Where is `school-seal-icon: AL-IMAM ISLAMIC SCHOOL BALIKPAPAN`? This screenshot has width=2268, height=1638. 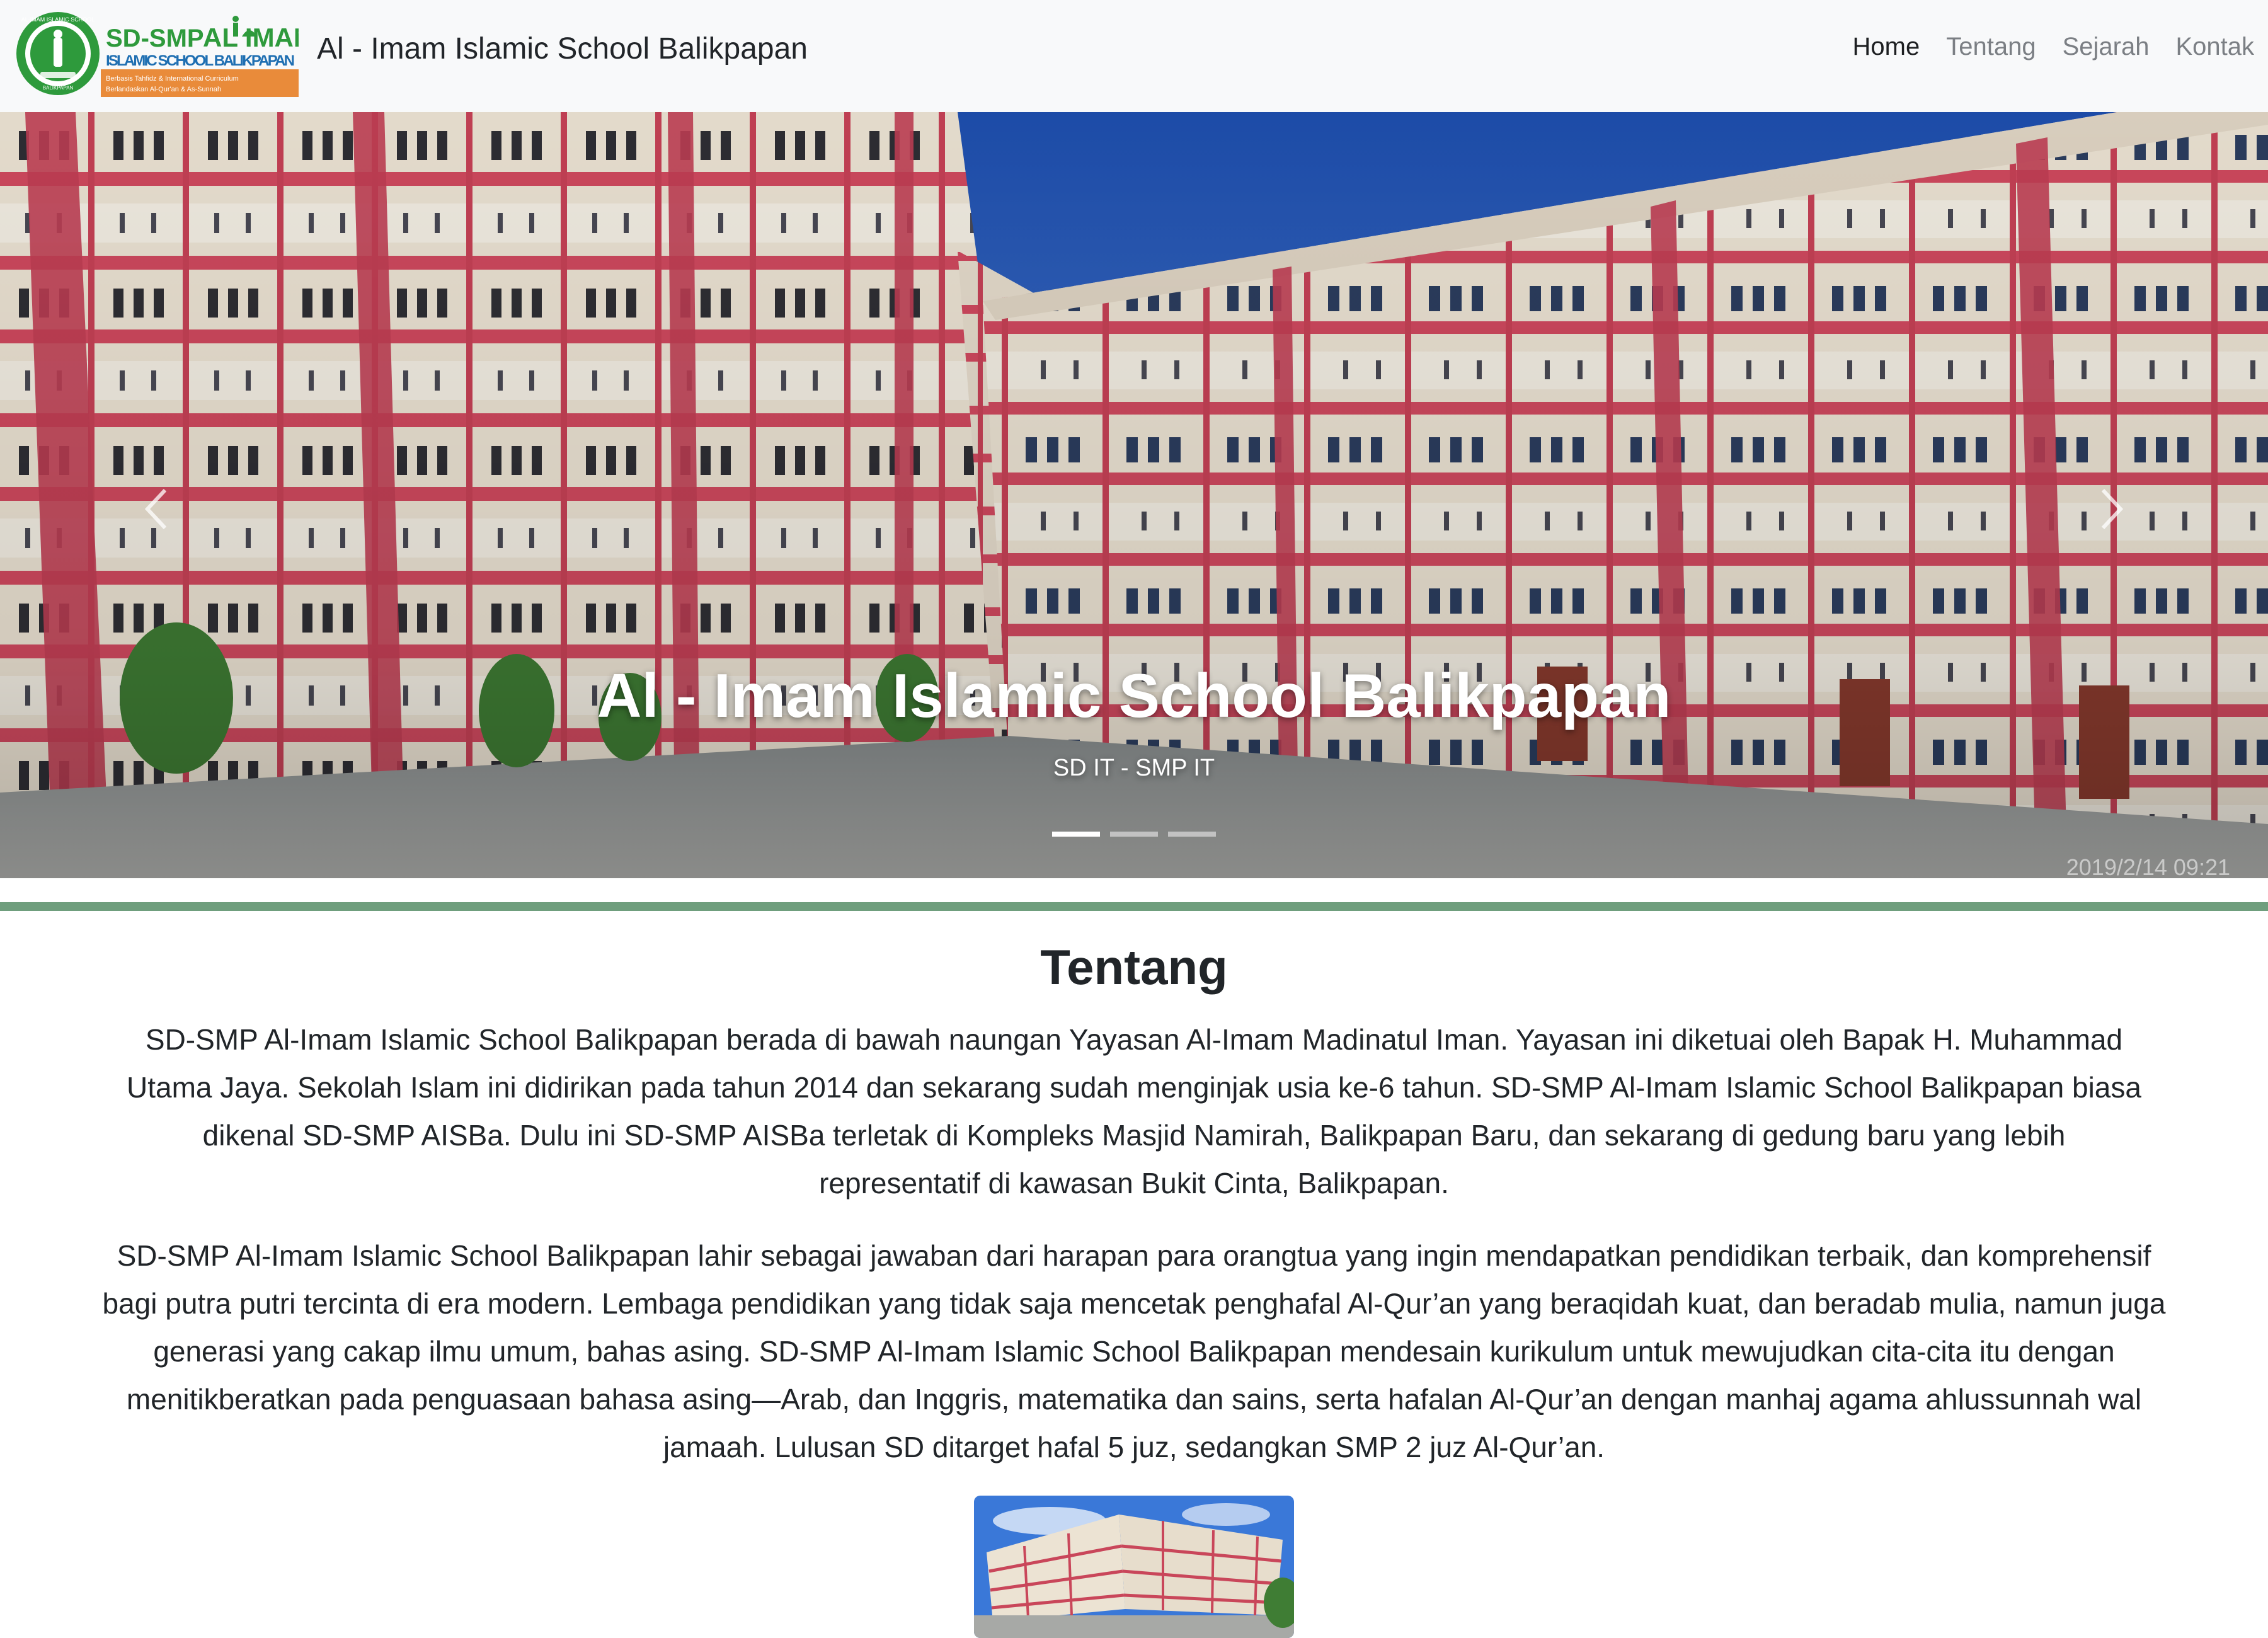
school-seal-icon: AL-IMAM ISLAMIC SCHOOL BALIKPAPAN is located at coordinates (58, 53).